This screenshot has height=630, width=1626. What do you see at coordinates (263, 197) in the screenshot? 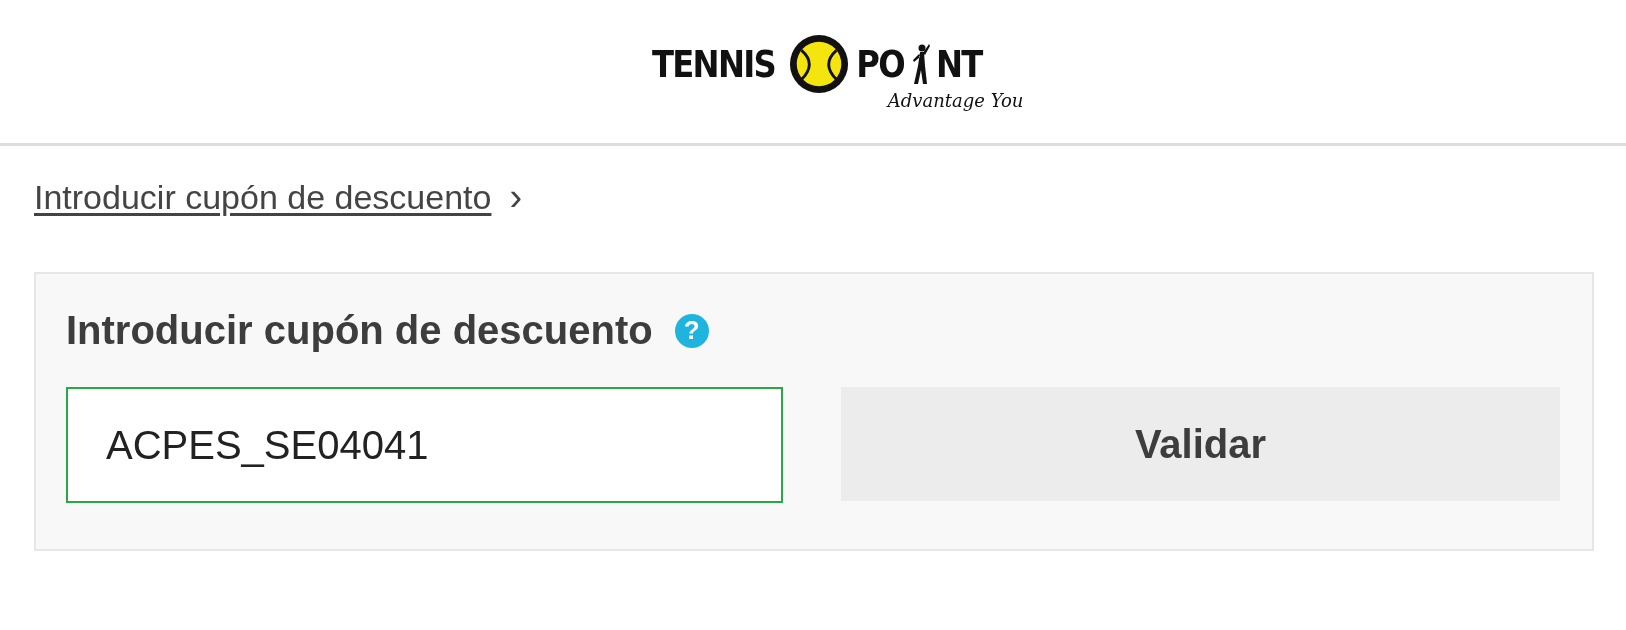
I see `coupon-link: Introducir cupón de descuento` at bounding box center [263, 197].